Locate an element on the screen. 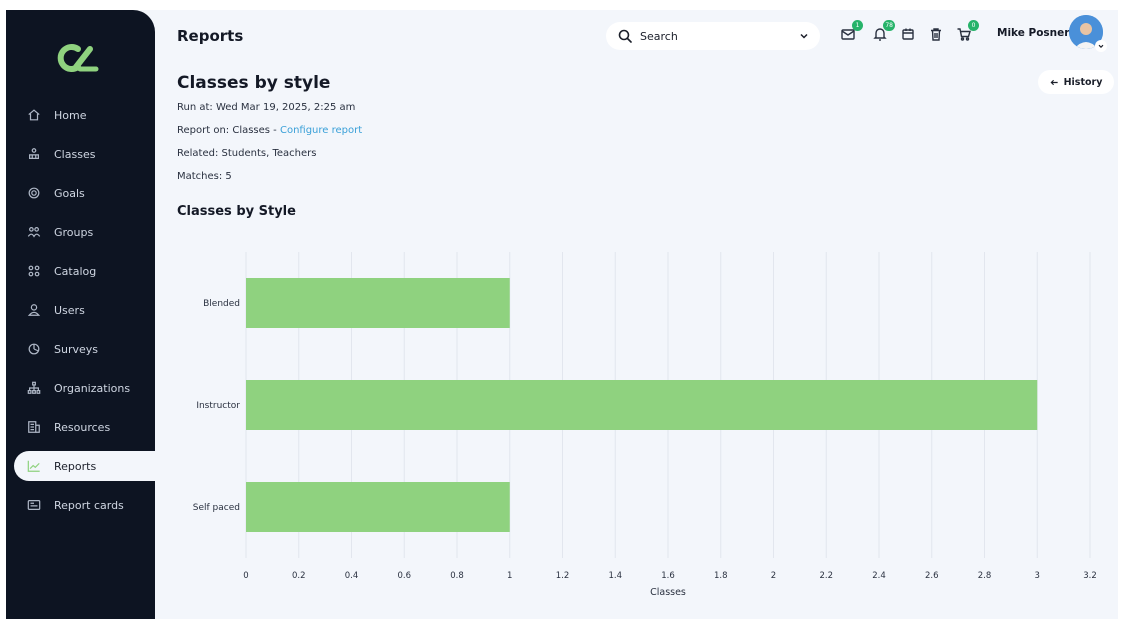 The width and height of the screenshot is (1124, 619). configure-report-link: Configure report is located at coordinates (321, 130).